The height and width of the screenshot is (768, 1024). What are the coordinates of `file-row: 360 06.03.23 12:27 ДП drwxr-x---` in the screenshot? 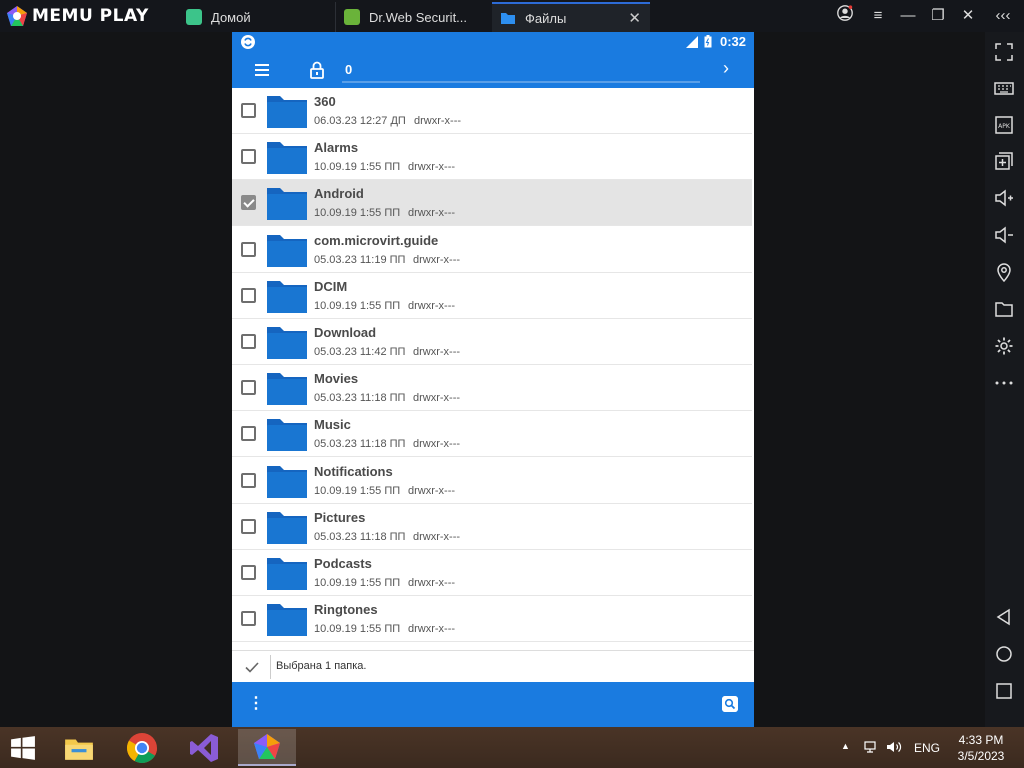 It's located at (492, 111).